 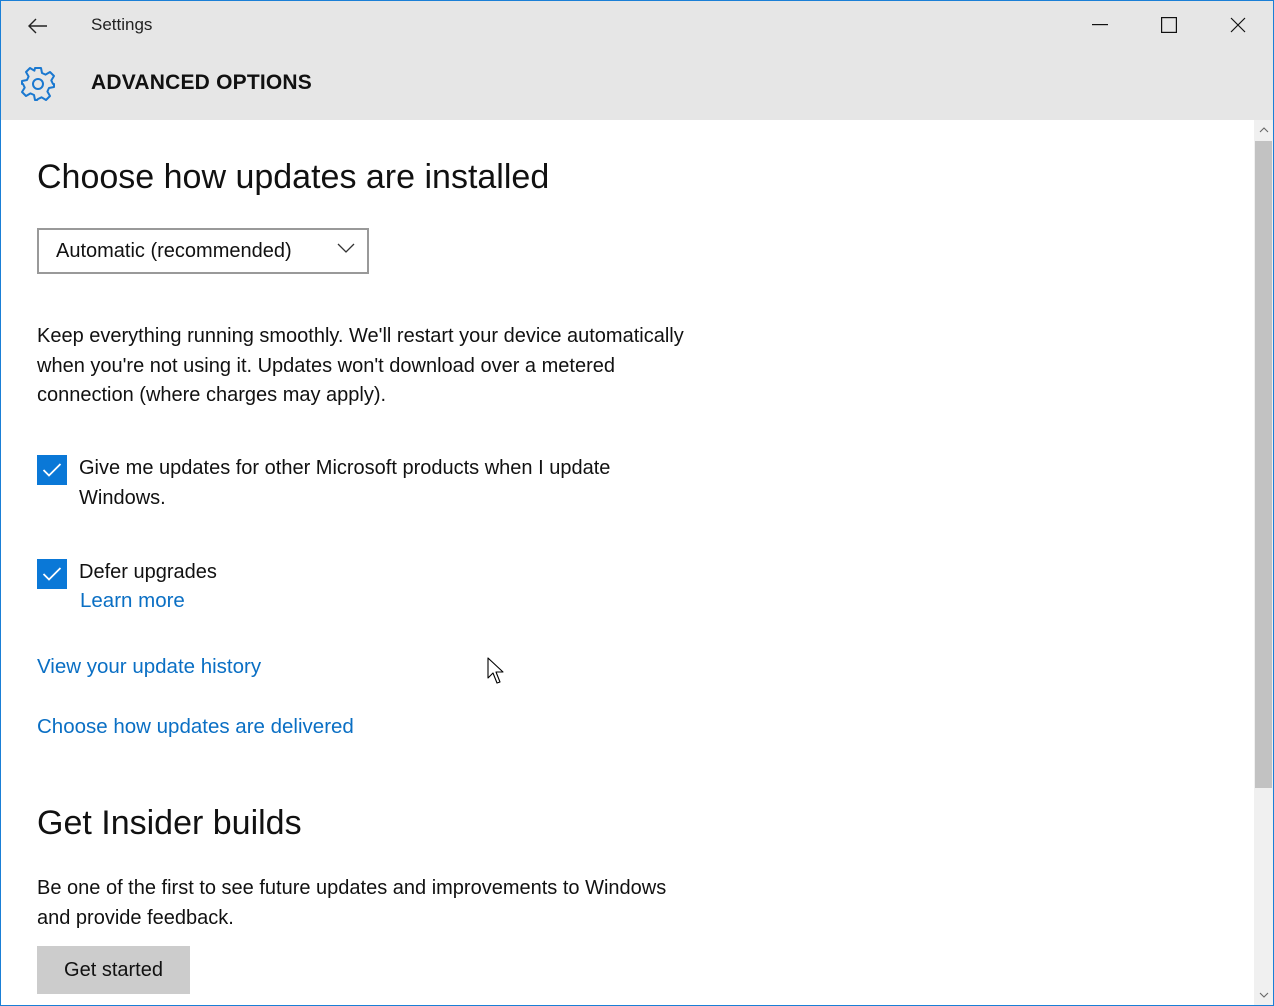 What do you see at coordinates (201, 82) in the screenshot?
I see `page-header: ADVANCED OPTIONS` at bounding box center [201, 82].